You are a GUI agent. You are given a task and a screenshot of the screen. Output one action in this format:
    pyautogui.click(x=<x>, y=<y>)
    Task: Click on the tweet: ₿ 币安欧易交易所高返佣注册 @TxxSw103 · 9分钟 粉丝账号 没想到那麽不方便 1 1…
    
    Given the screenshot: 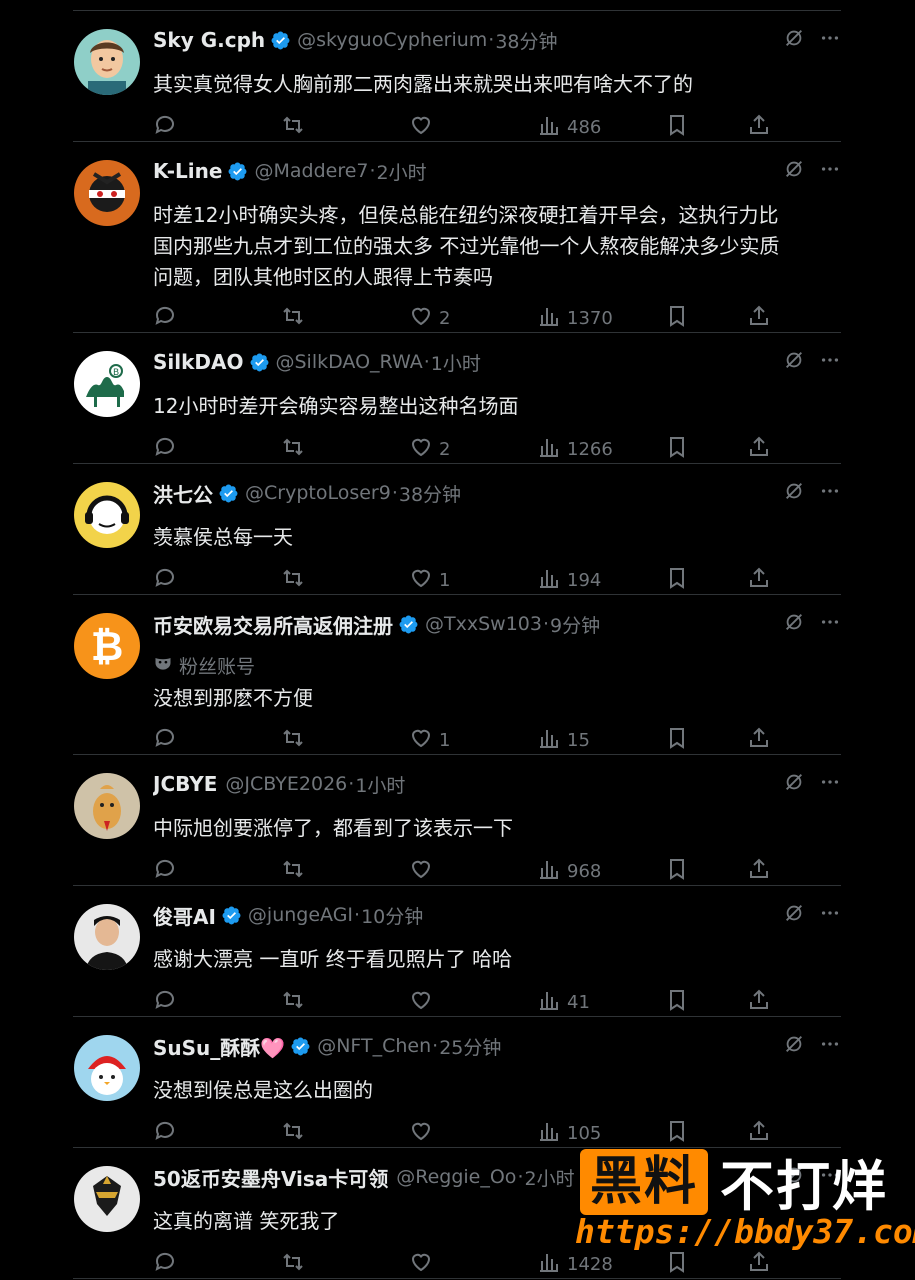 What is the action you would take?
    pyautogui.click(x=457, y=675)
    